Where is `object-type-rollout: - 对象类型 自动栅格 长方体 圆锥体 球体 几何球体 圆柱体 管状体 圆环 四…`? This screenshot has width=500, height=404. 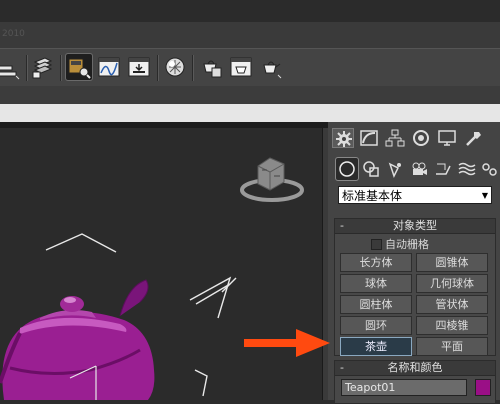
object-type-rollout: - 对象类型 自动栅格 长方体 圆锥体 球体 几何球体 圆柱体 管状体 圆环 四… is located at coordinates (415, 287).